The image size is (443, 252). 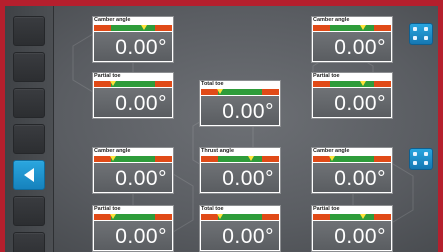 What do you see at coordinates (421, 34) in the screenshot?
I see `front-sensor-icon` at bounding box center [421, 34].